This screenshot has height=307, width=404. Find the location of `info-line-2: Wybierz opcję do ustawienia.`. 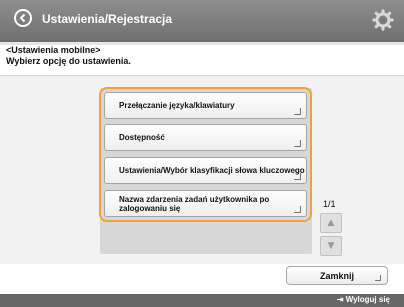

info-line-2: Wybierz opcję do ustawienia. is located at coordinates (68, 61).